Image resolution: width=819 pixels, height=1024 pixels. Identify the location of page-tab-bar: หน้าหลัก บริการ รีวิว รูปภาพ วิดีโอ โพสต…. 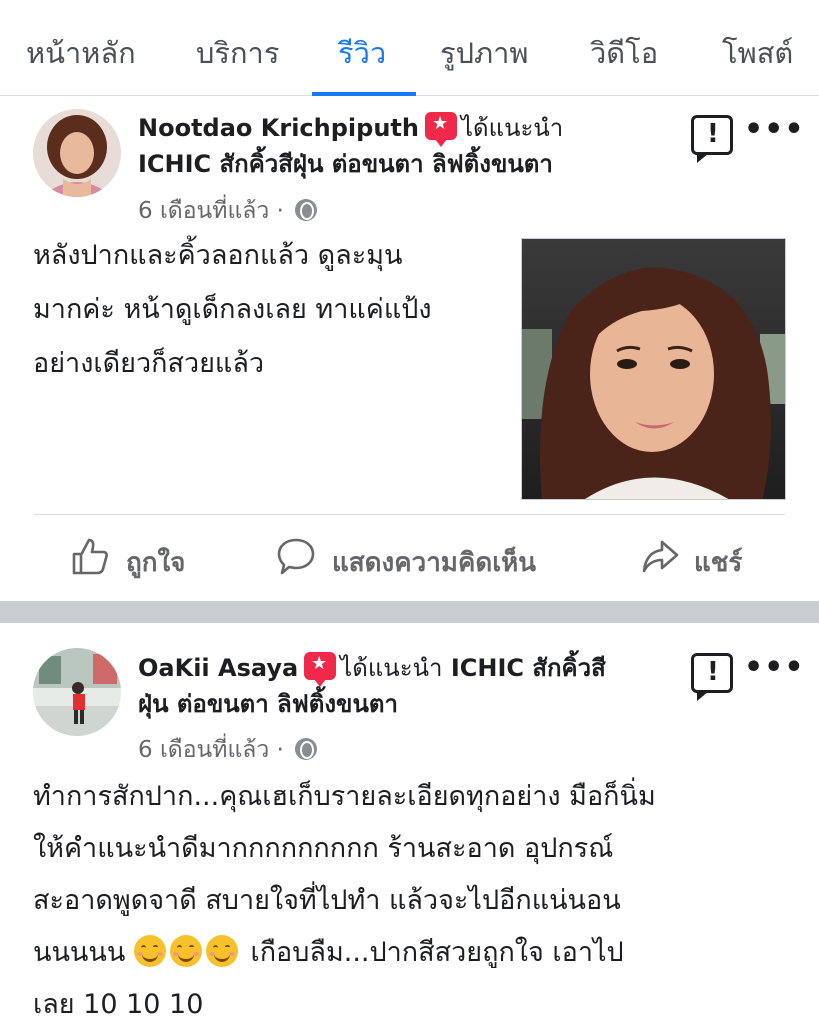
(409, 48).